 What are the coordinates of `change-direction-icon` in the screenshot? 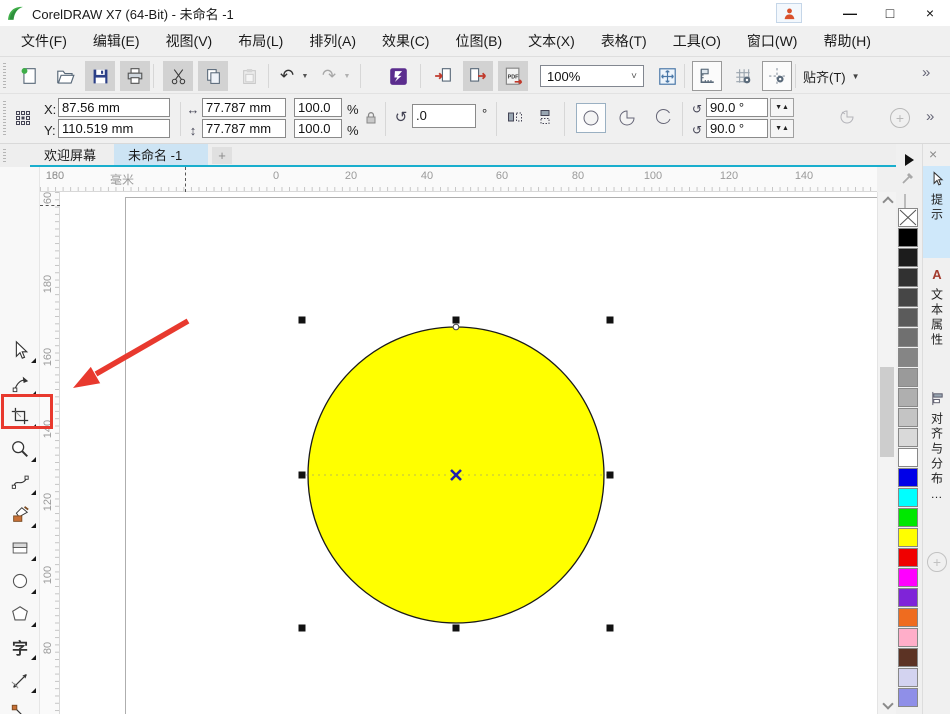 It's located at (847, 117).